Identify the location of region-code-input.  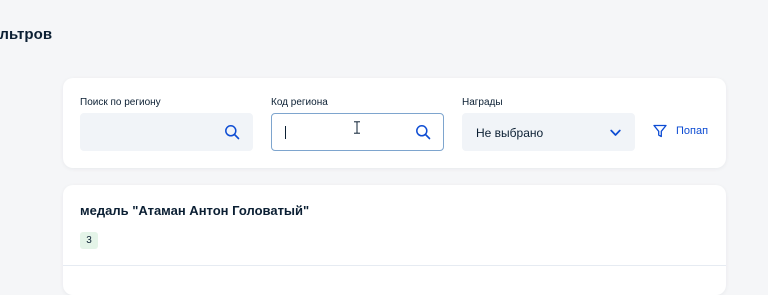
(352, 132).